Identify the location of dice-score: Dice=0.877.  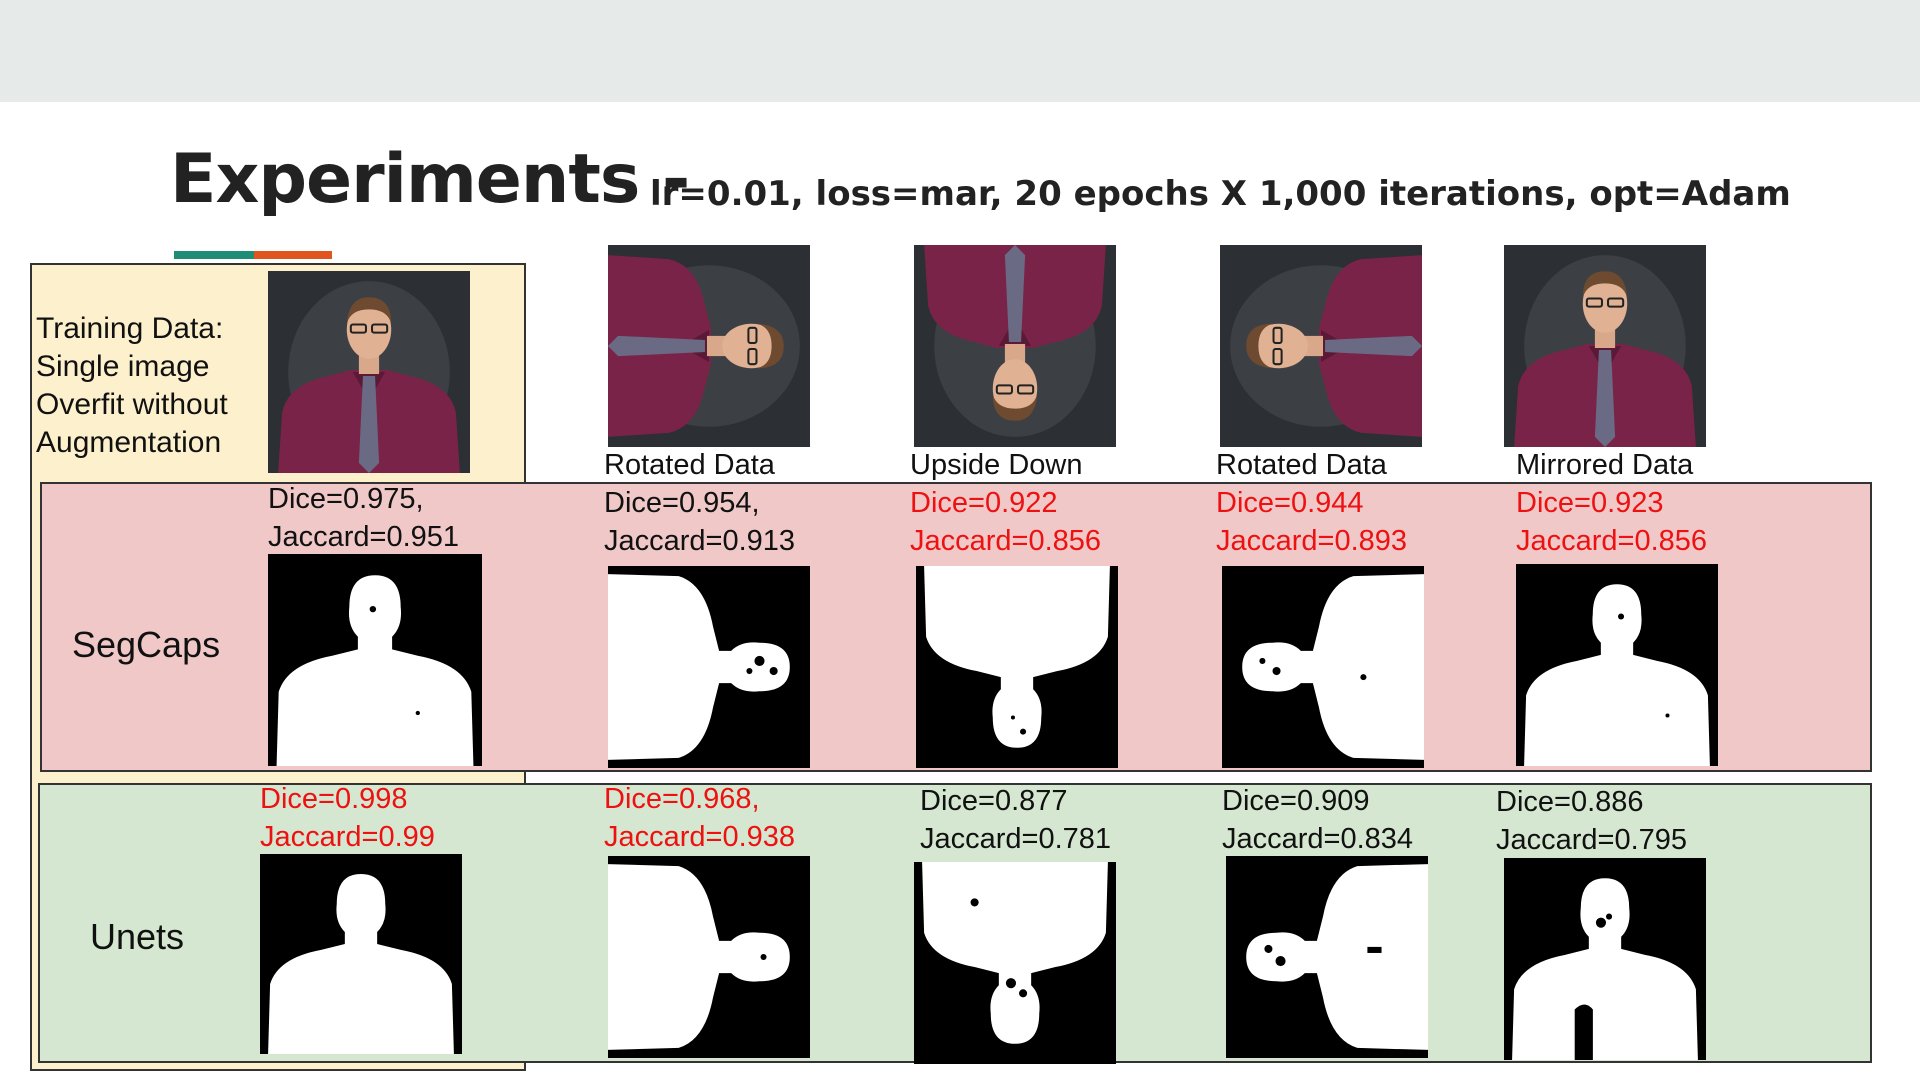
(994, 801).